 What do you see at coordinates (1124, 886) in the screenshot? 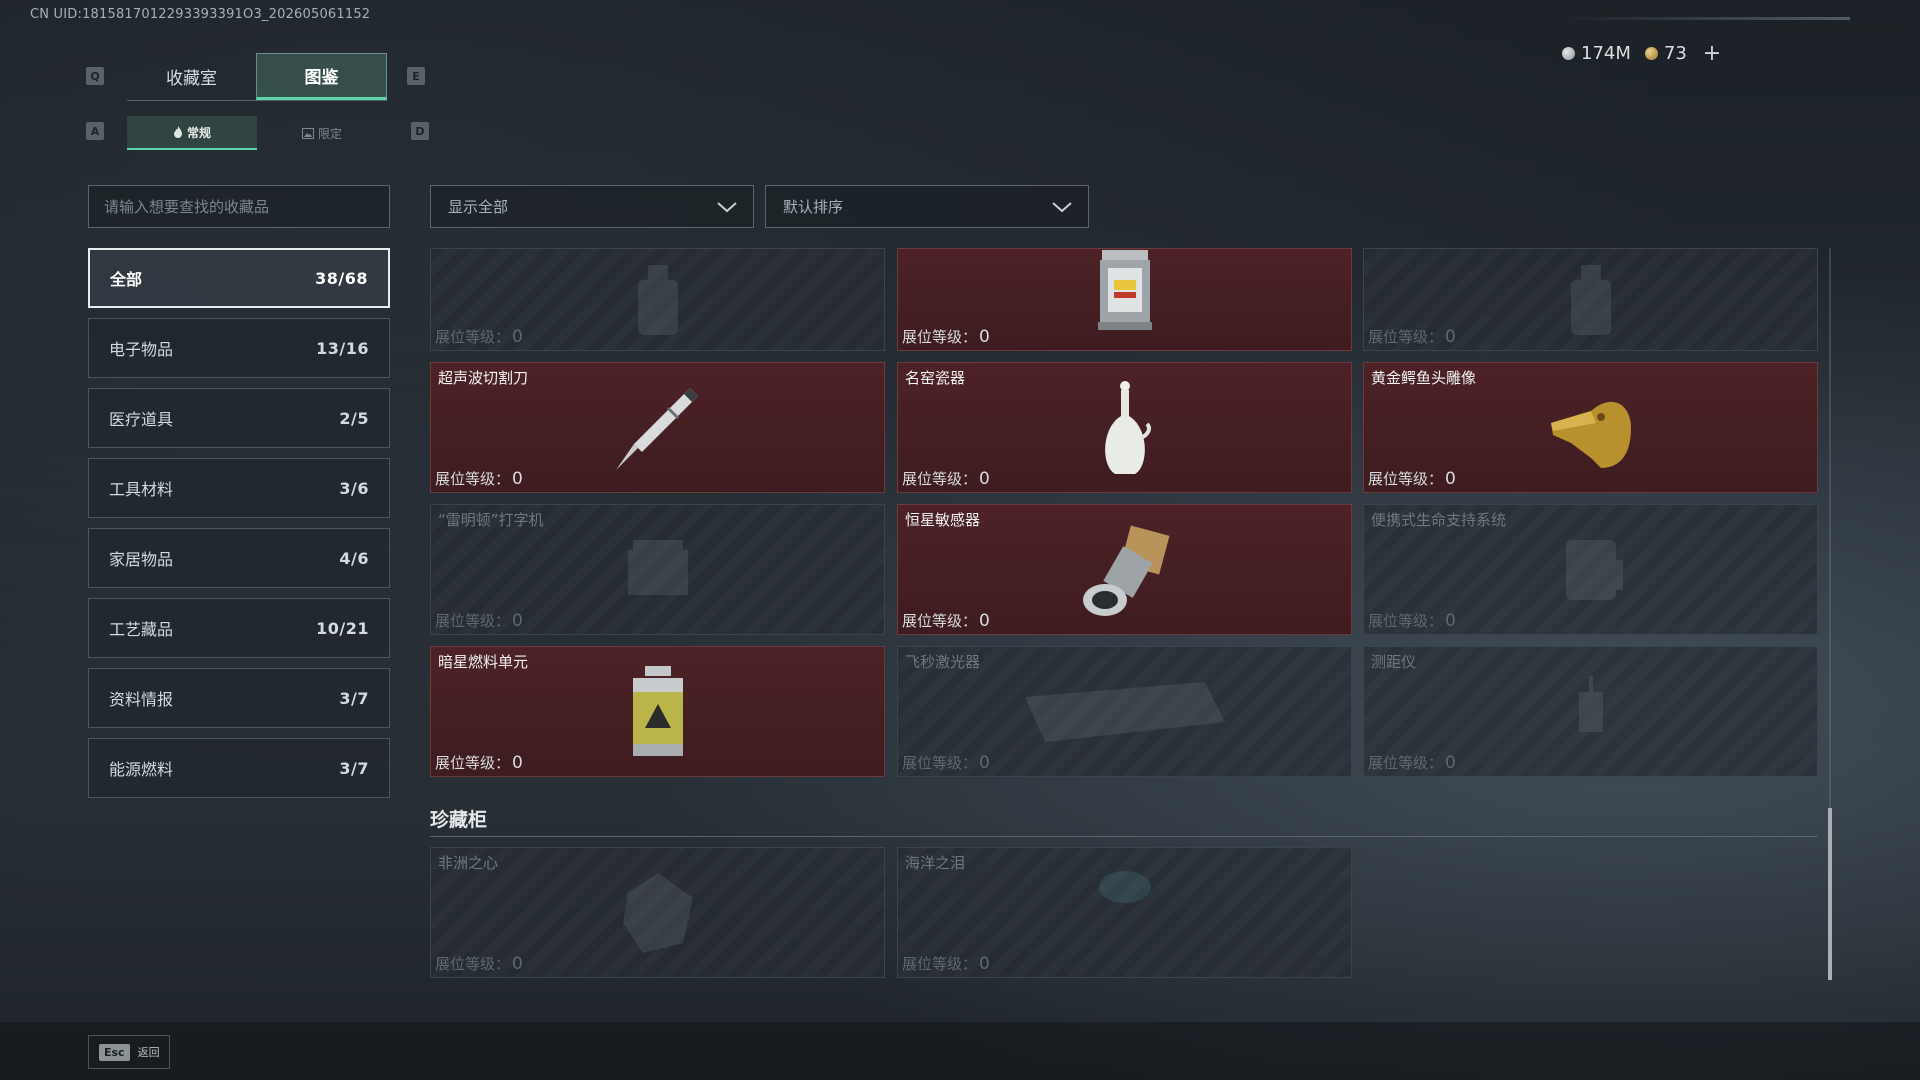
I see `gem-icon` at bounding box center [1124, 886].